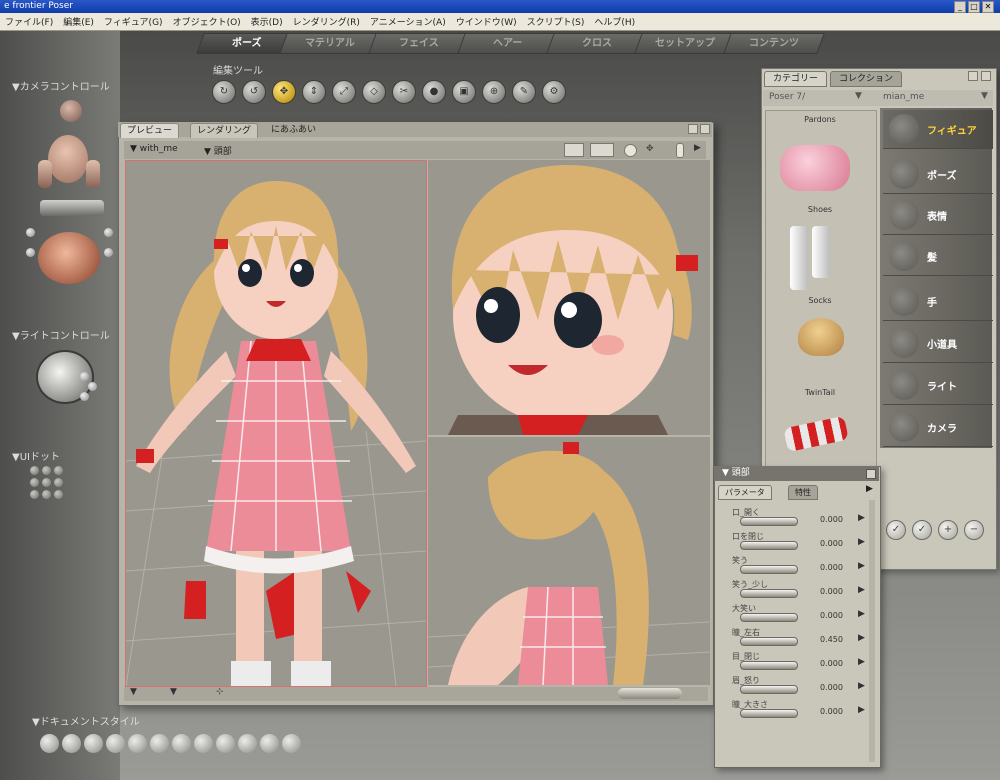  What do you see at coordinates (224, 92) in the screenshot?
I see `rotate-tool-icon: ↻` at bounding box center [224, 92].